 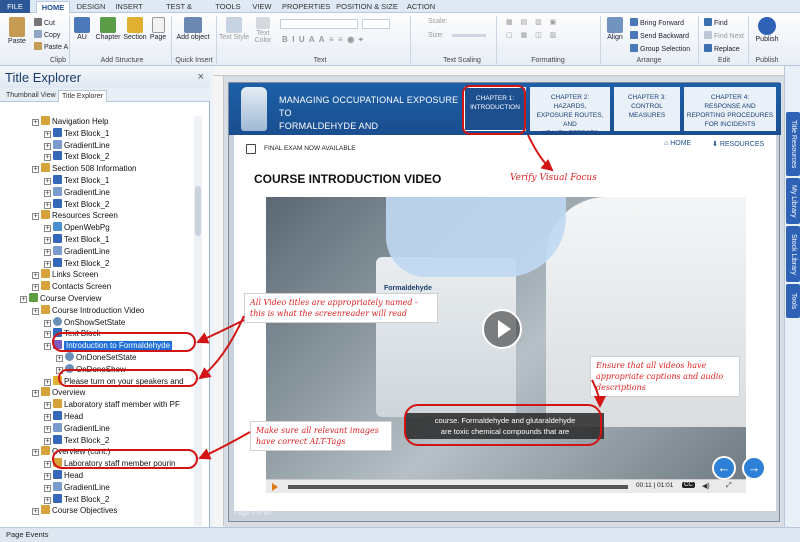 What do you see at coordinates (306, 7) in the screenshot?
I see `tab-properties: PROPERTIES` at bounding box center [306, 7].